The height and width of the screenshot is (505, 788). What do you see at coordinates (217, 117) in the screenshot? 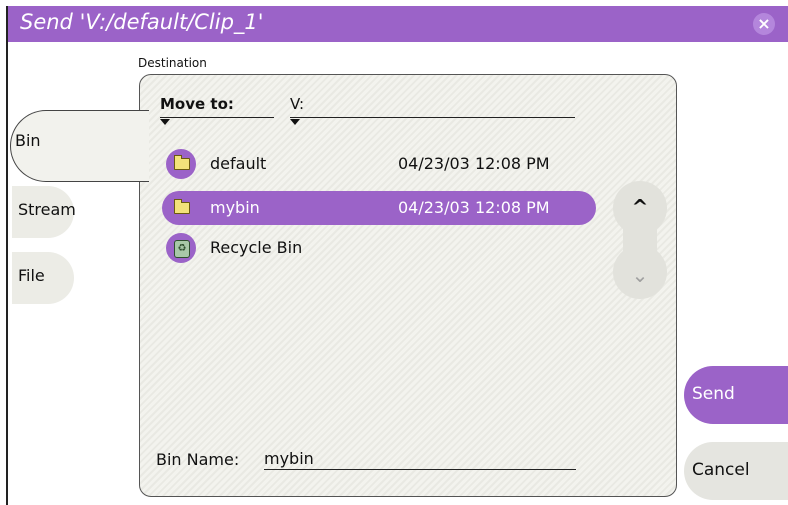
I see `move-to-underline` at bounding box center [217, 117].